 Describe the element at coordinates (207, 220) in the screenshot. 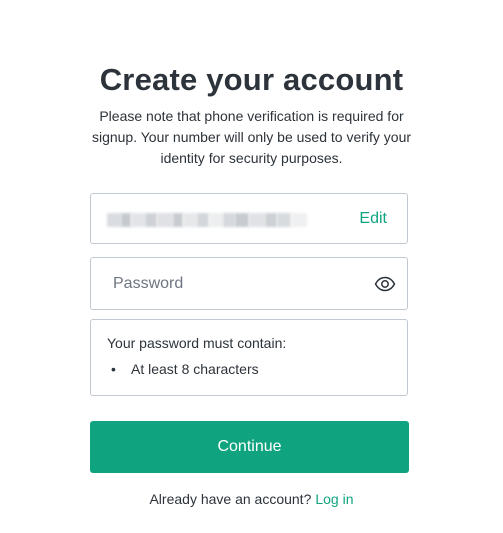

I see `blurred-email-value` at that location.